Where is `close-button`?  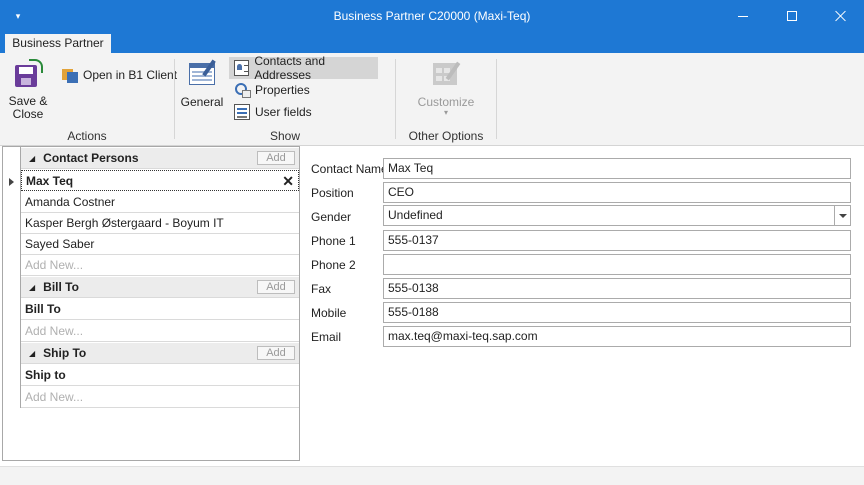 close-button is located at coordinates (841, 16).